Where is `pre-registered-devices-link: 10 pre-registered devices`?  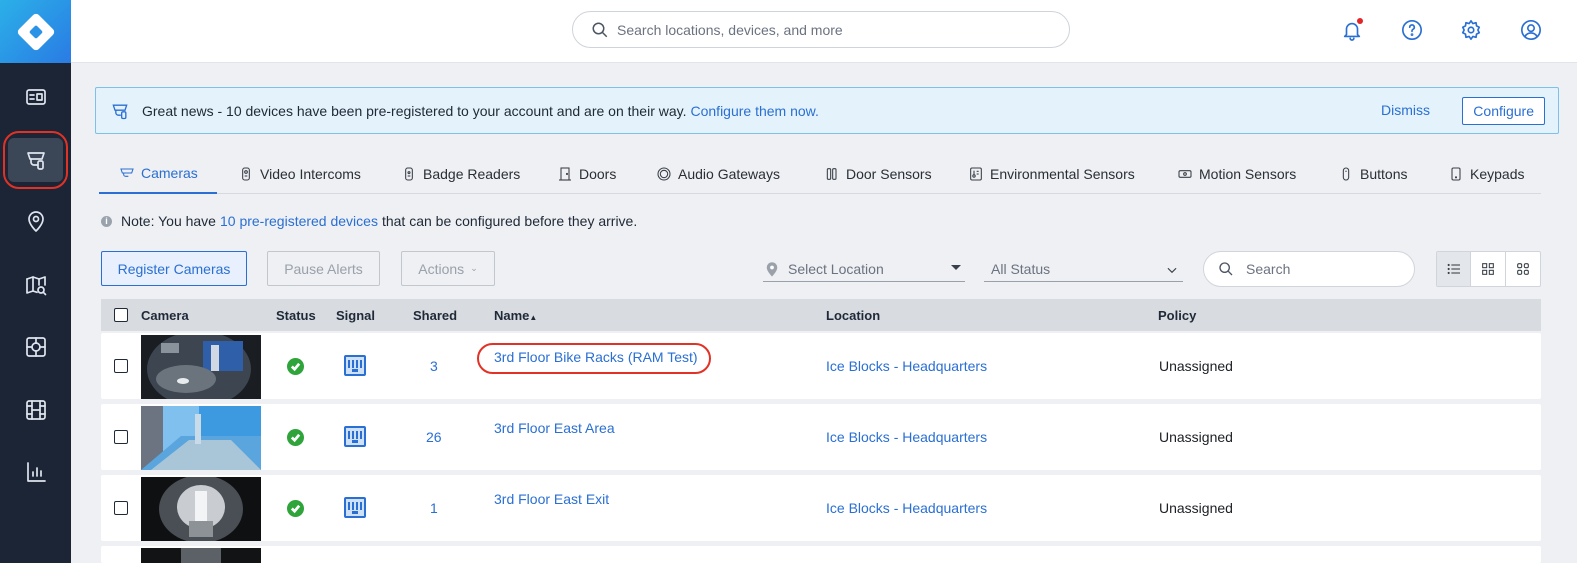 pre-registered-devices-link: 10 pre-registered devices is located at coordinates (299, 221).